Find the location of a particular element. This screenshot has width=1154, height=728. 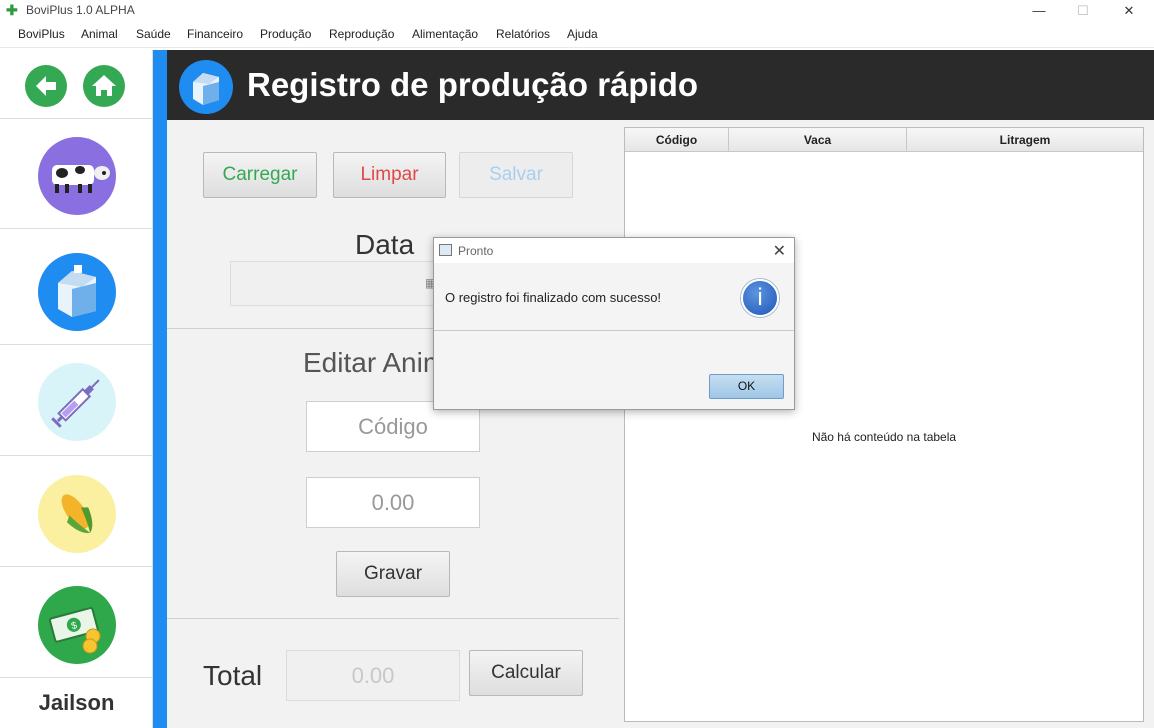

limpar-button: Limpar is located at coordinates (389, 175).